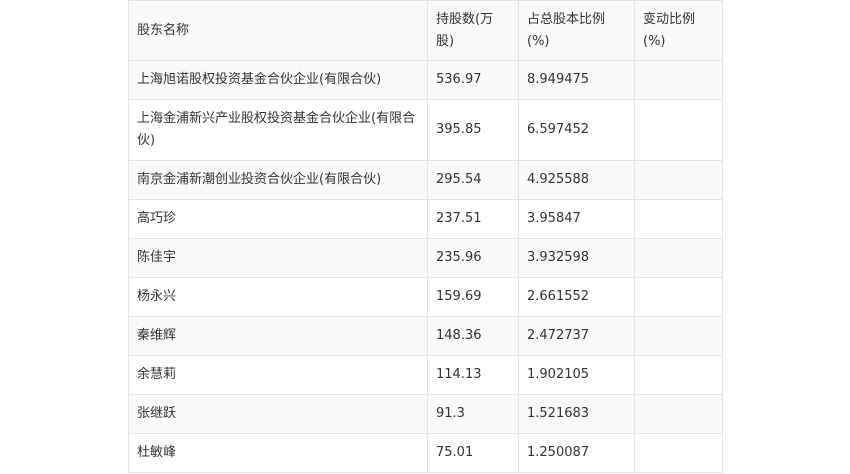 This screenshot has height=474, width=850. I want to click on header-shareholder-name: 股东名称, so click(278, 30).